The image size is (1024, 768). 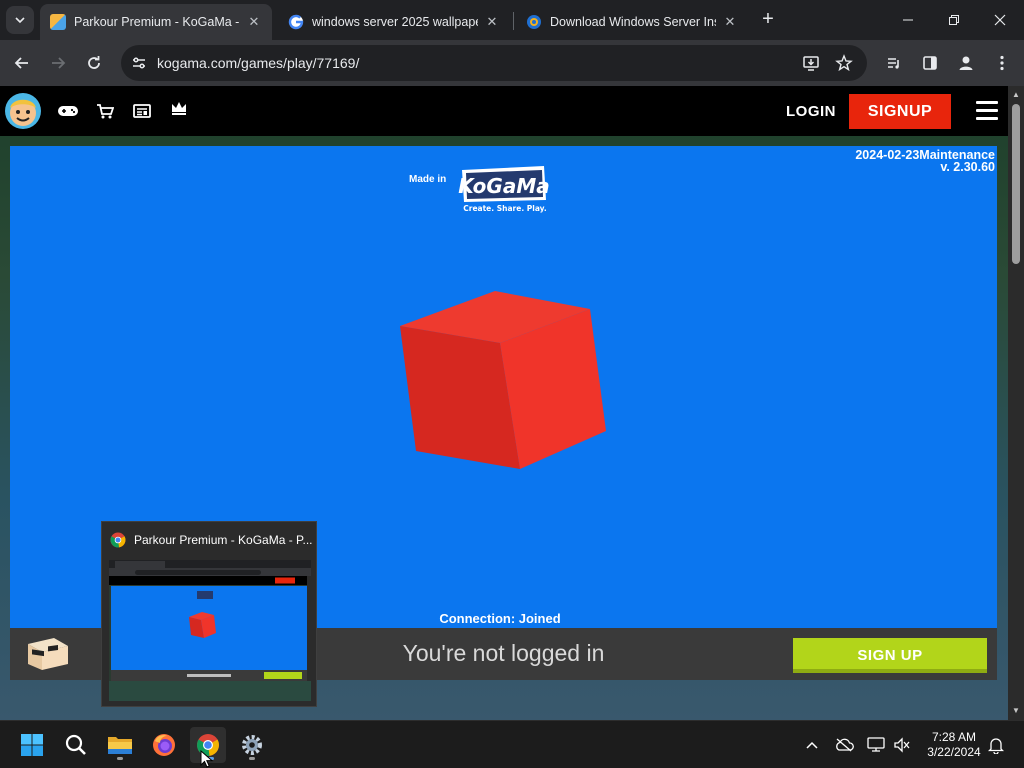 I want to click on hamburger-menu-icon, so click(x=987, y=111).